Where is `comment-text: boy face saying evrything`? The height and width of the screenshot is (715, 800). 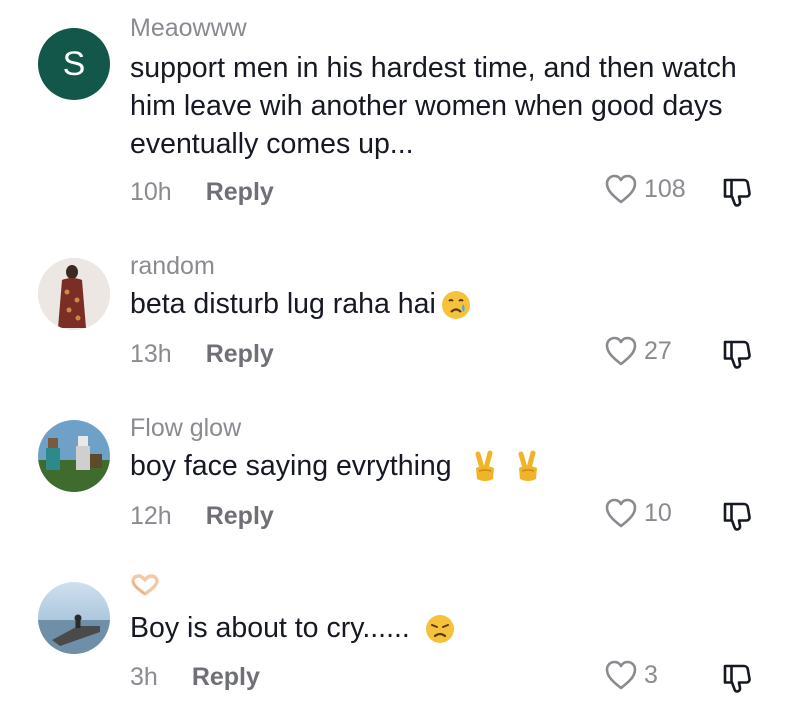 comment-text: boy face saying evrything is located at coordinates (450, 466).